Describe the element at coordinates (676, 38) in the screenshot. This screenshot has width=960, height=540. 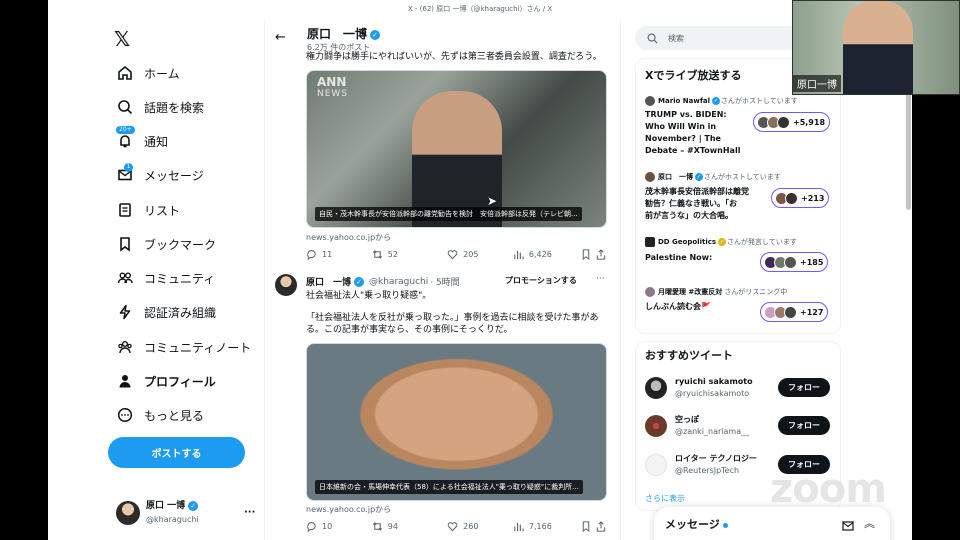
I see `search-placeholder: 検索` at that location.